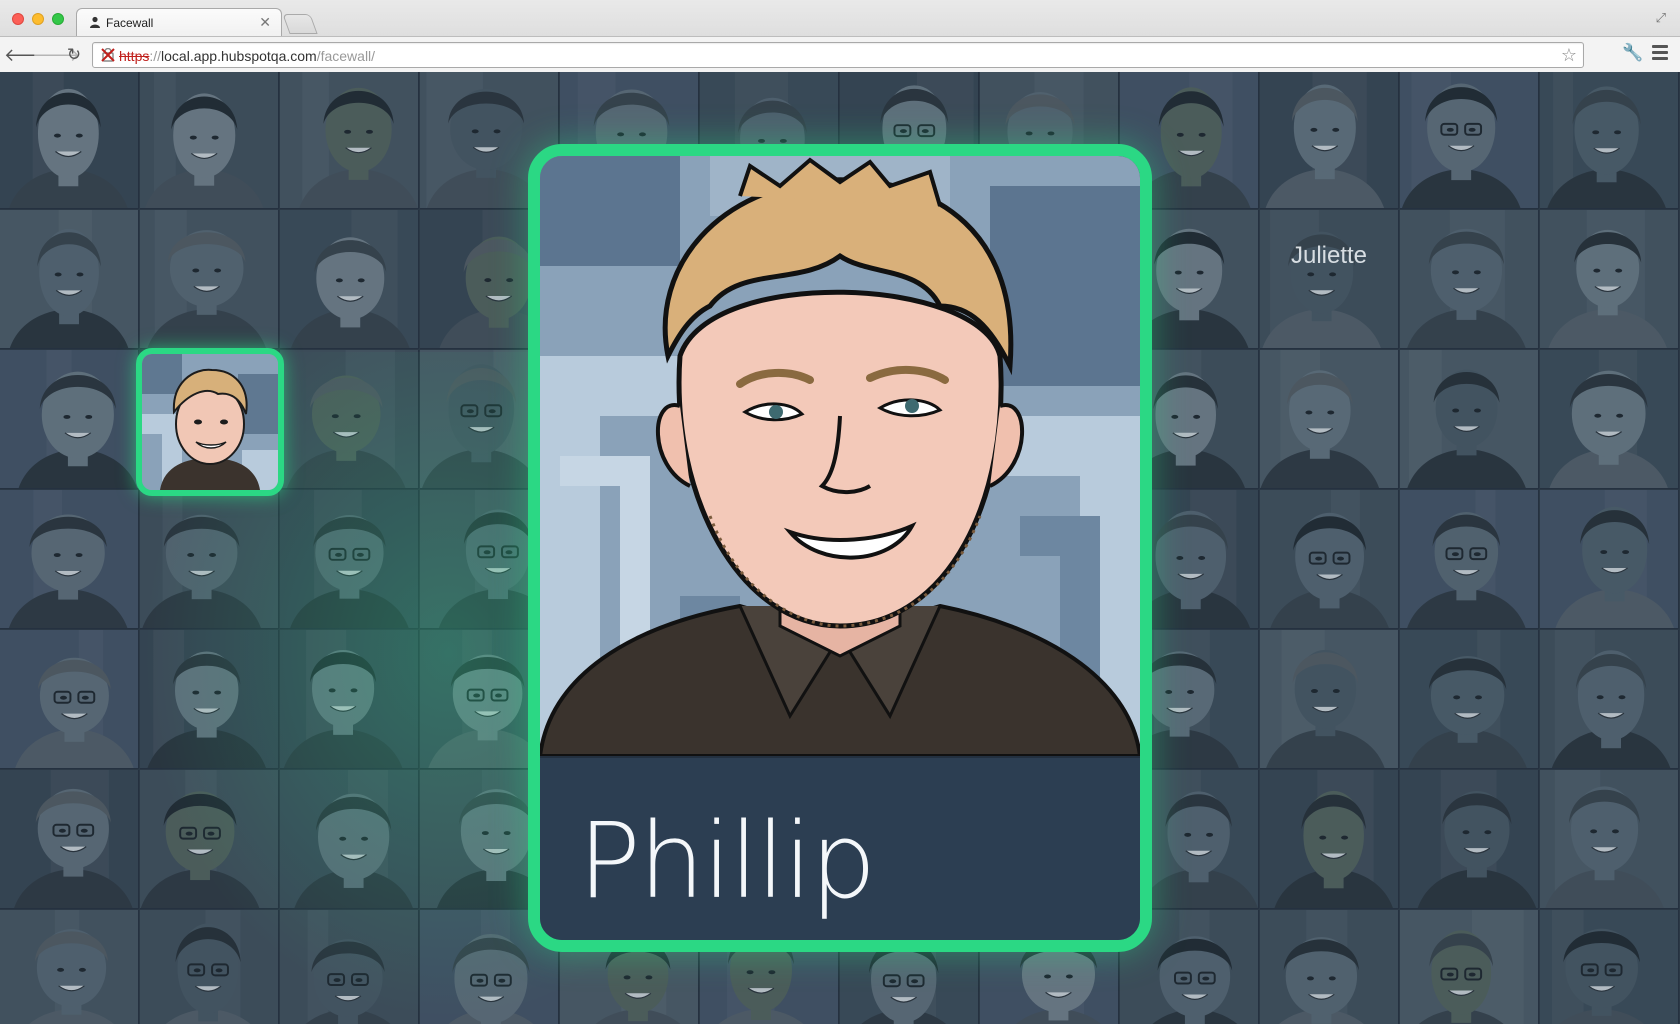  Describe the element at coordinates (1329, 255) in the screenshot. I see `face-tile-name: Juliette` at that location.